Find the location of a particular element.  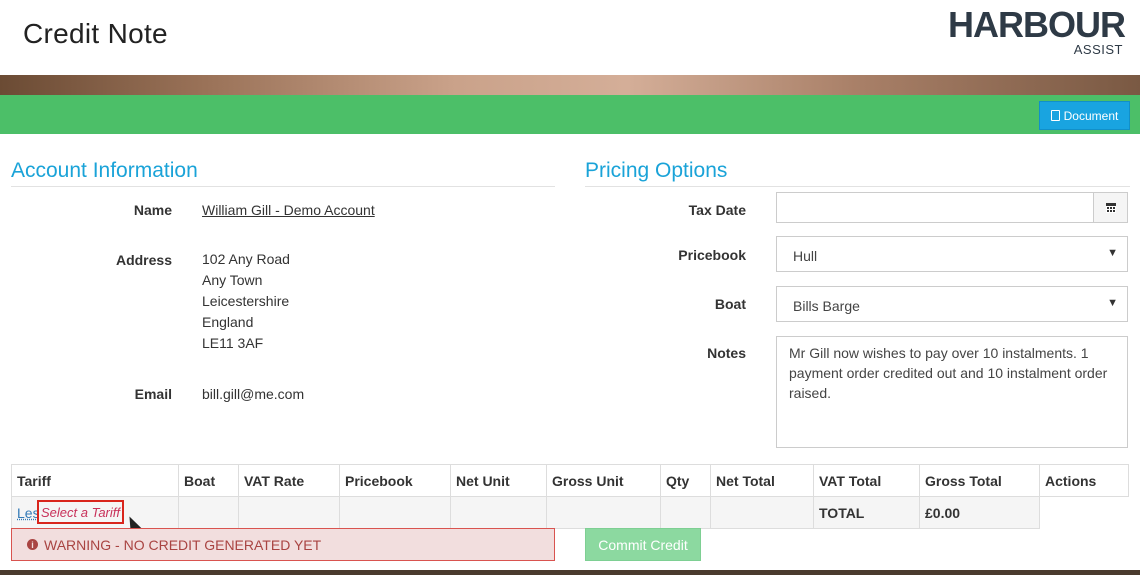

calendar-icon is located at coordinates (1110, 207).